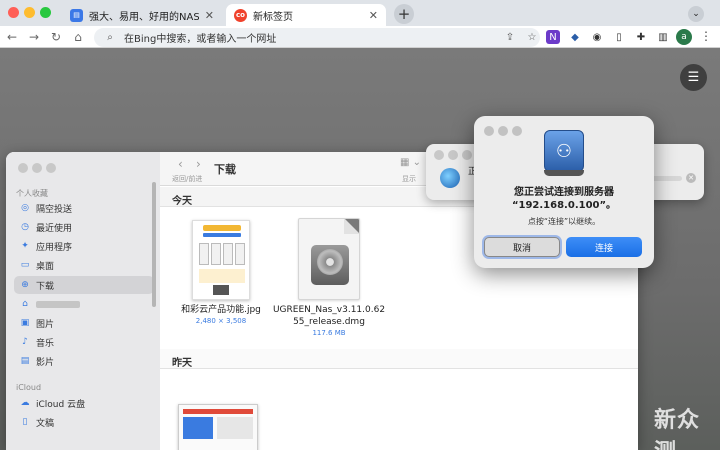 Image resolution: width=720 pixels, height=450 pixels. I want to click on sidebar-item-movies: ▤ 影片, so click(84, 361).